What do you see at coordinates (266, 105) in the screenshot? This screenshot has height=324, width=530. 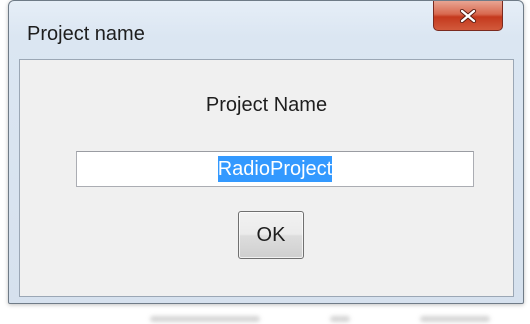 I see `project-name-label: Project Name` at bounding box center [266, 105].